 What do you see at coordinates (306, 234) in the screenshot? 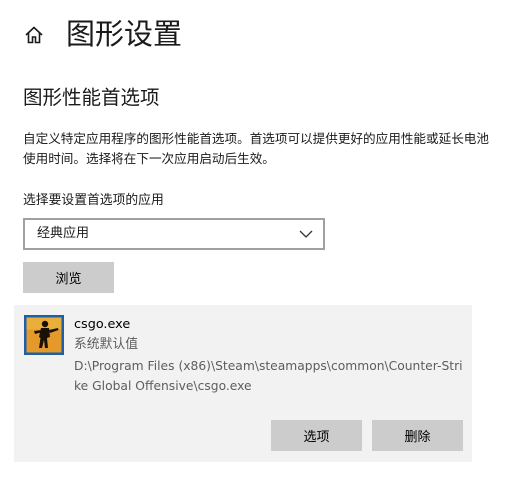
I see `chevron-down-icon` at bounding box center [306, 234].